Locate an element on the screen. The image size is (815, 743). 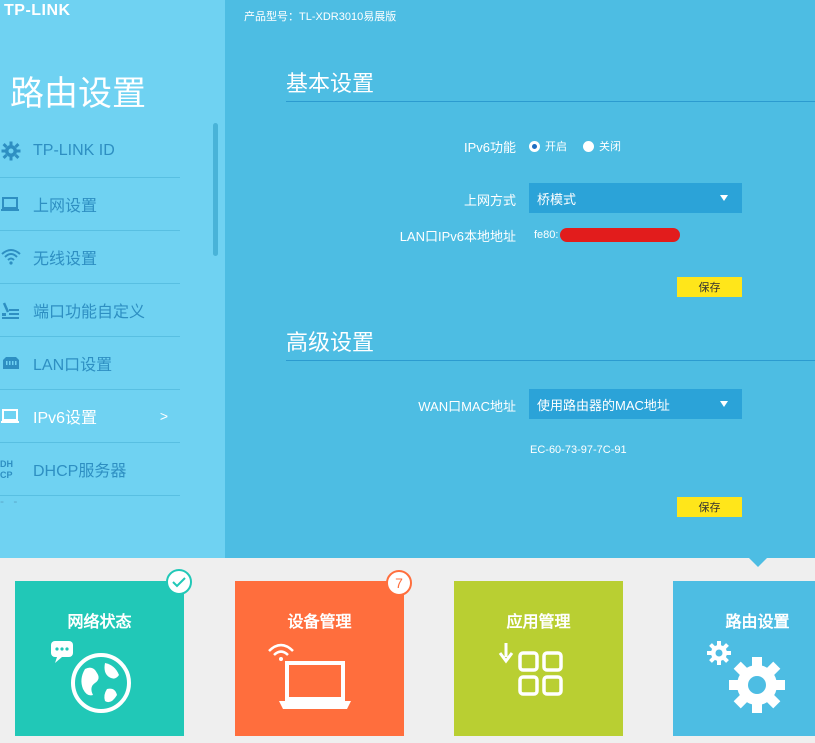
section-title-advanced: 高级设置 is located at coordinates (330, 342).